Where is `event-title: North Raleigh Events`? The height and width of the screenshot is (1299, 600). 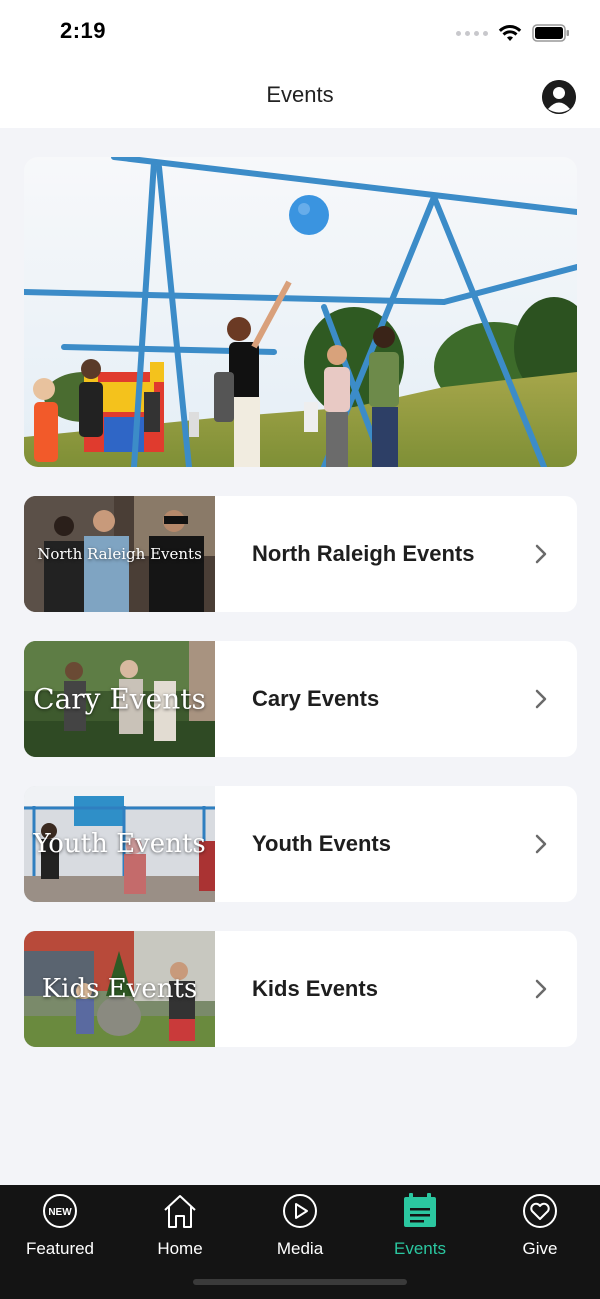
event-title: North Raleigh Events is located at coordinates (363, 553).